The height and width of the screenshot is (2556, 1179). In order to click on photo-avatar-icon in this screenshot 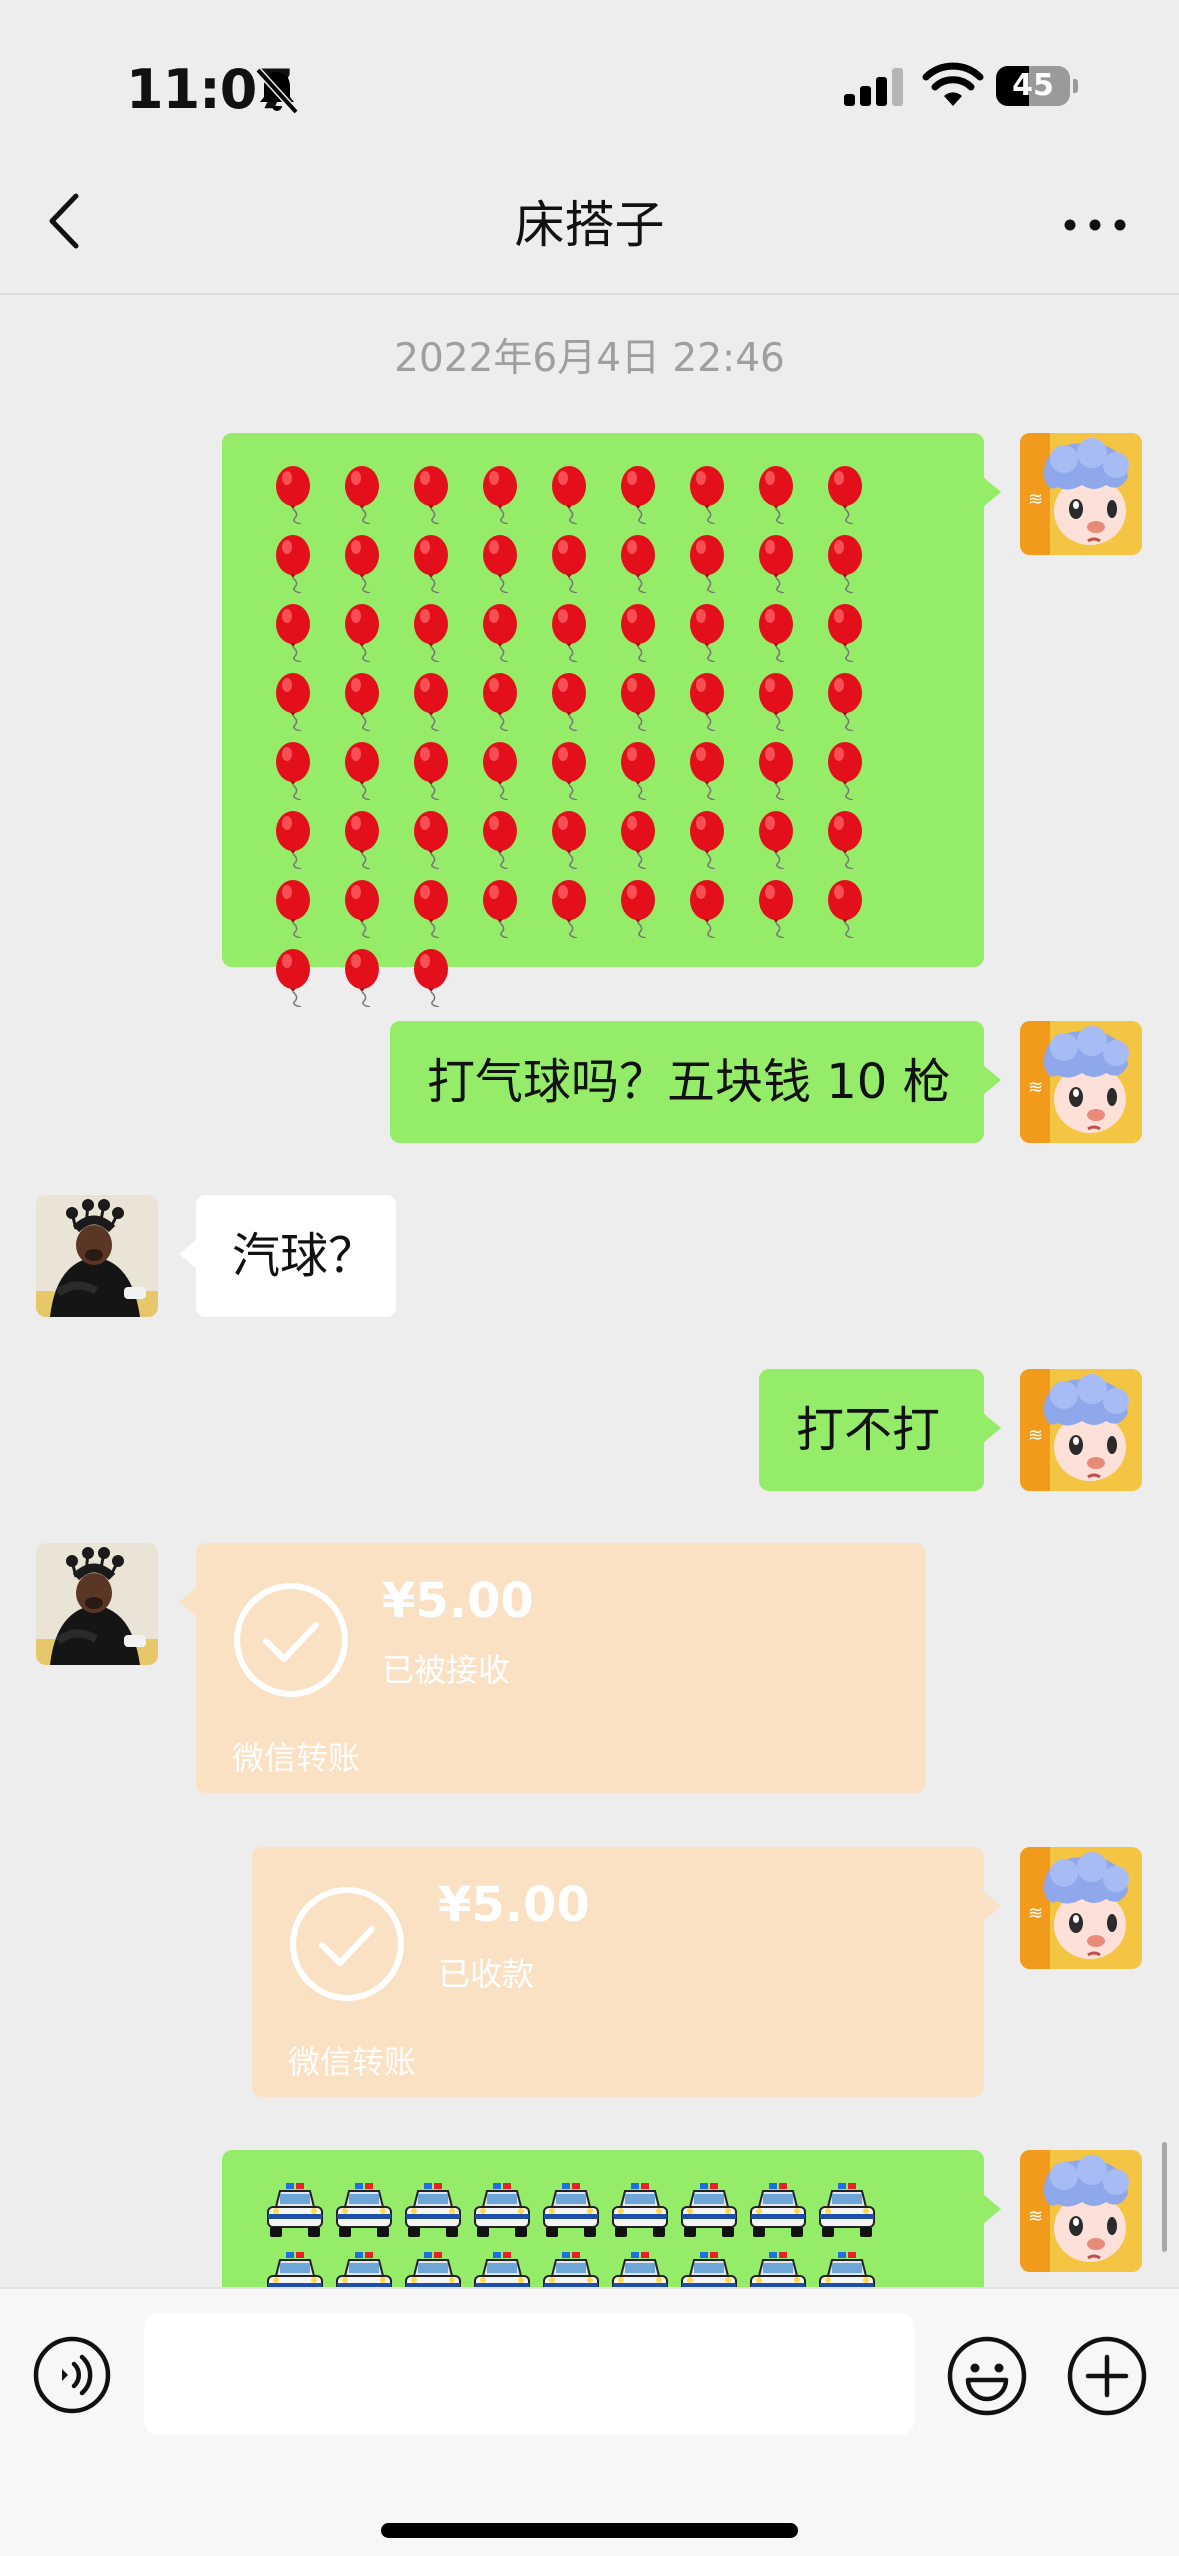, I will do `click(97, 1256)`.